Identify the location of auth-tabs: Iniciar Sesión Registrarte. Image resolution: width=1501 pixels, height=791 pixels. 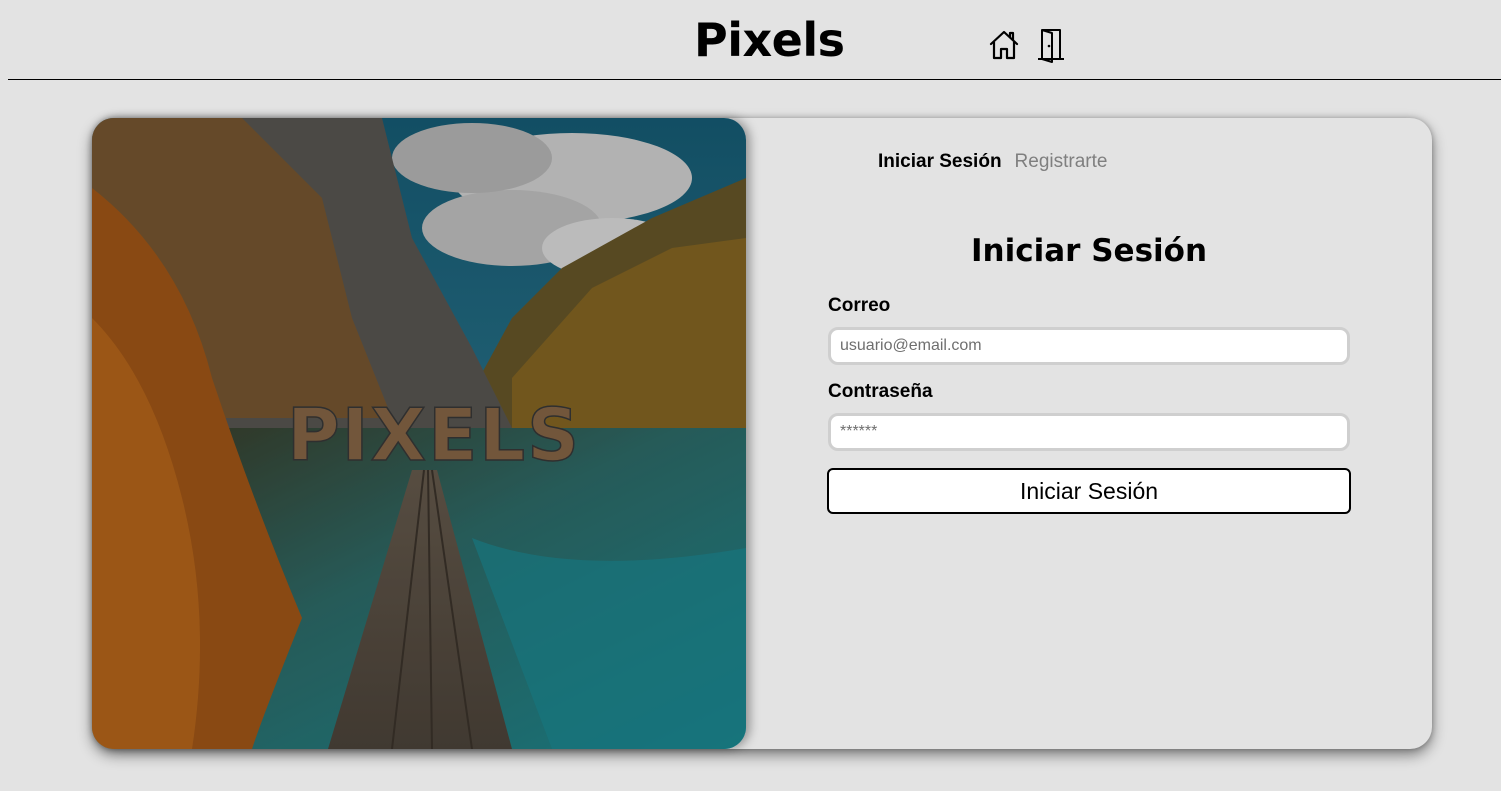
(992, 162).